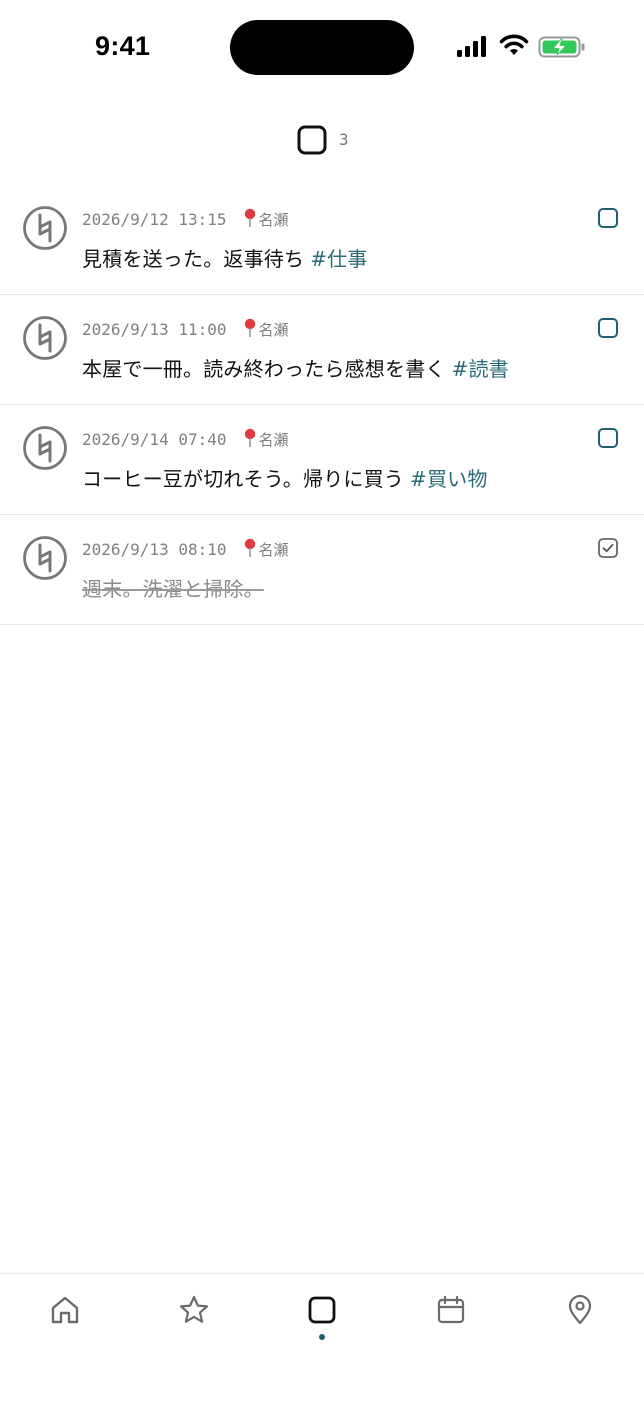  Describe the element at coordinates (344, 139) in the screenshot. I see `todo-count: 3` at that location.